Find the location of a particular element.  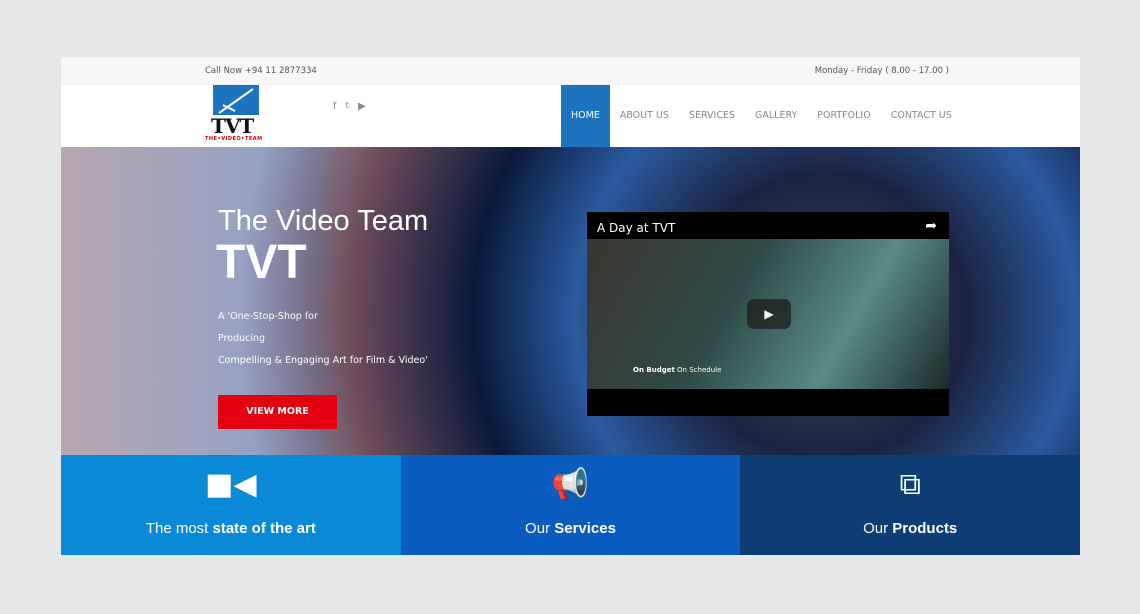

video-thumbnail: ▶ On Budget On Schedule is located at coordinates (768, 314).